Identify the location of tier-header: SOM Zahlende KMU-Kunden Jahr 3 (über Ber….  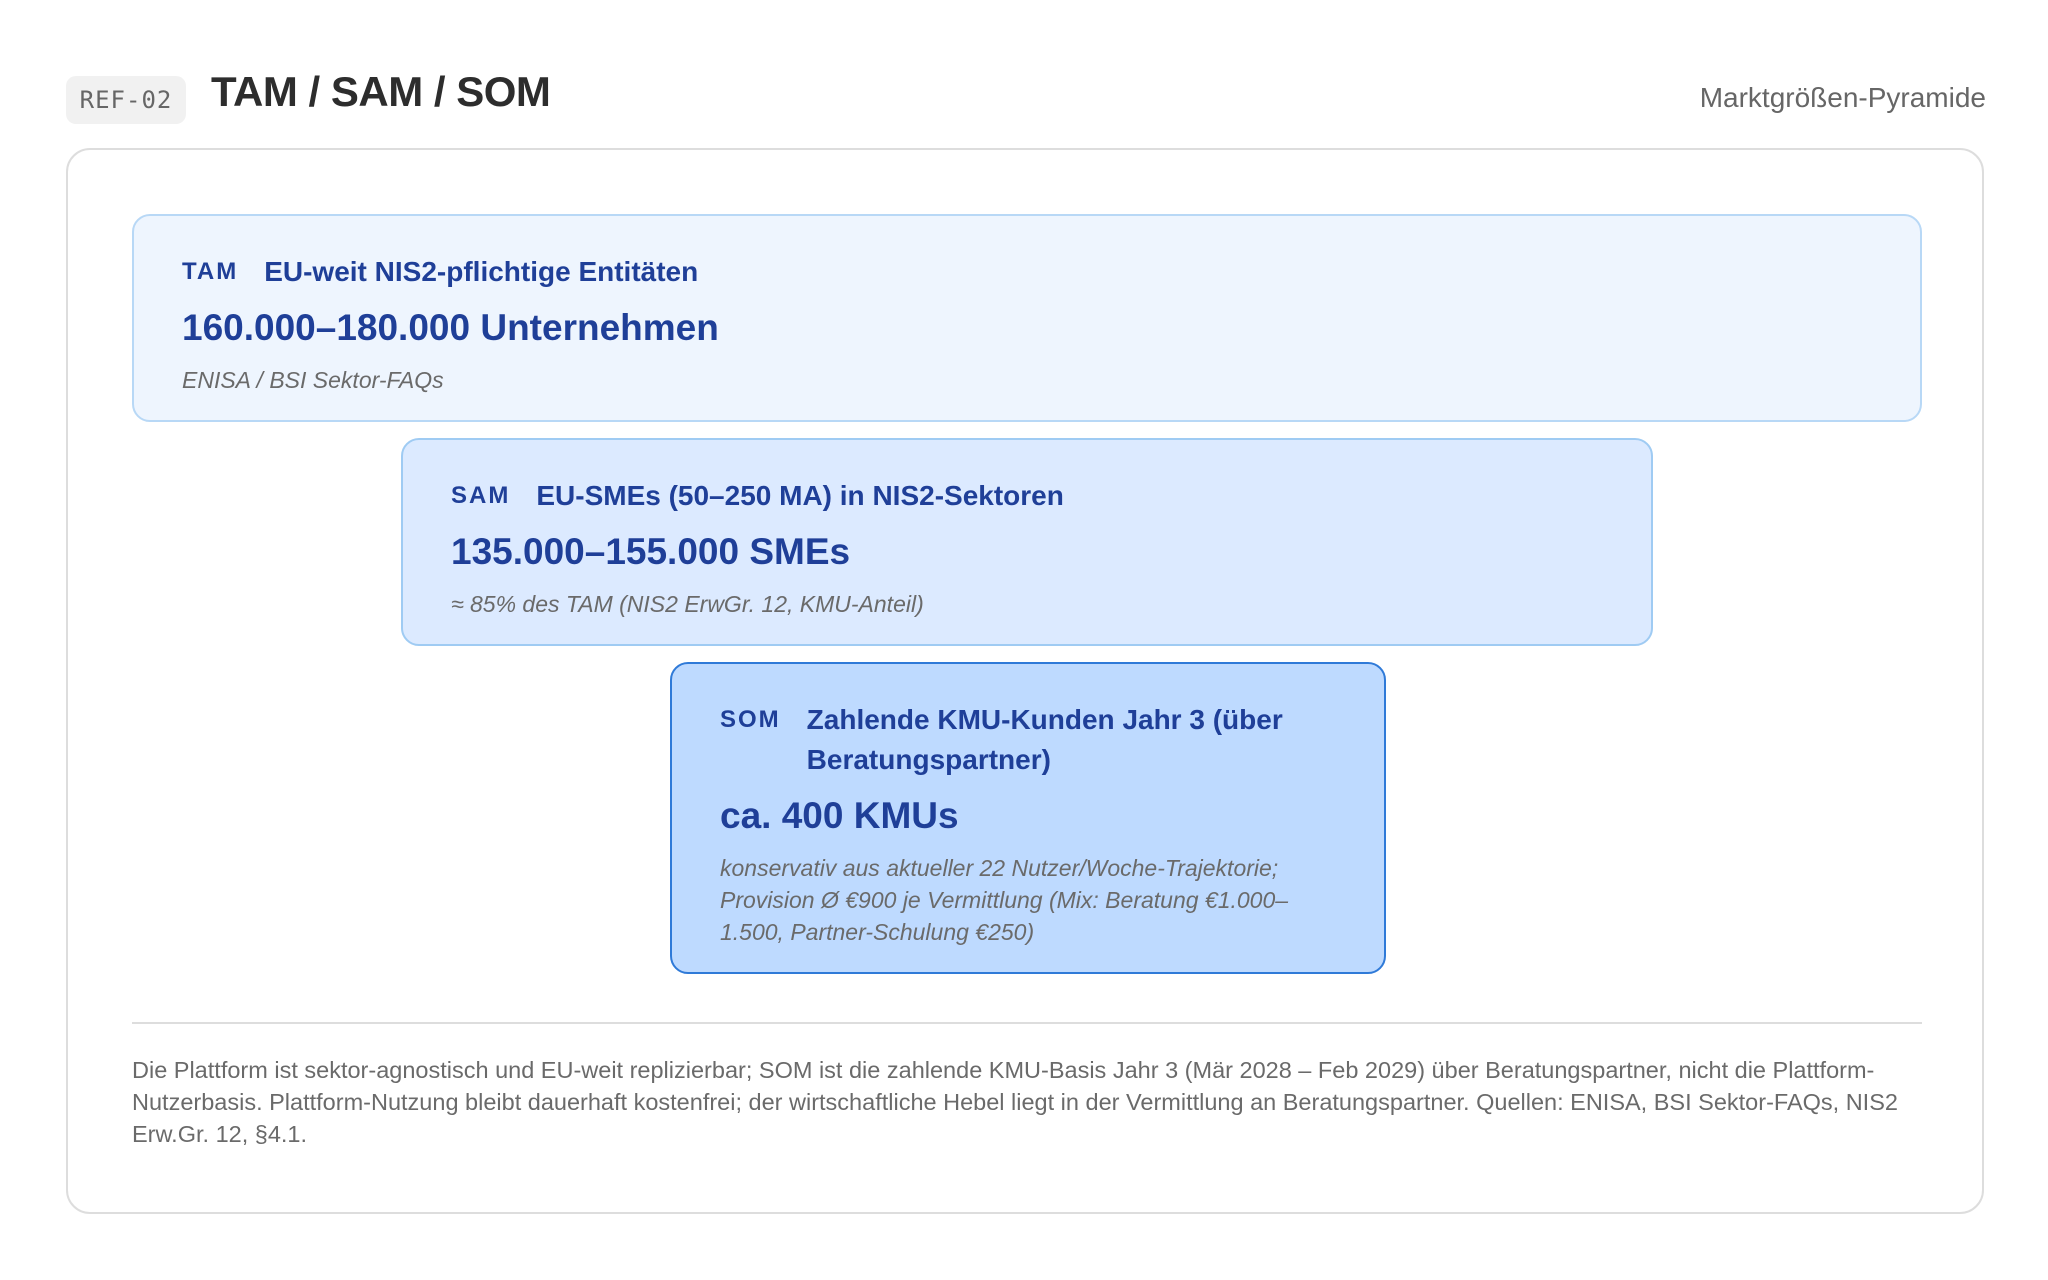
(1028, 740).